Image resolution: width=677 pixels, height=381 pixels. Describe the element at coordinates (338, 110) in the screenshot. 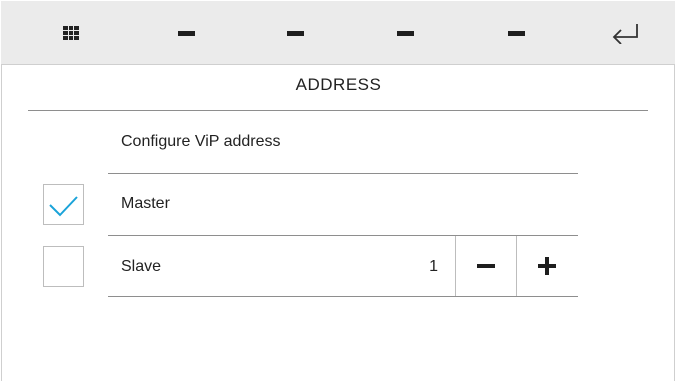

I see `title-divider` at that location.